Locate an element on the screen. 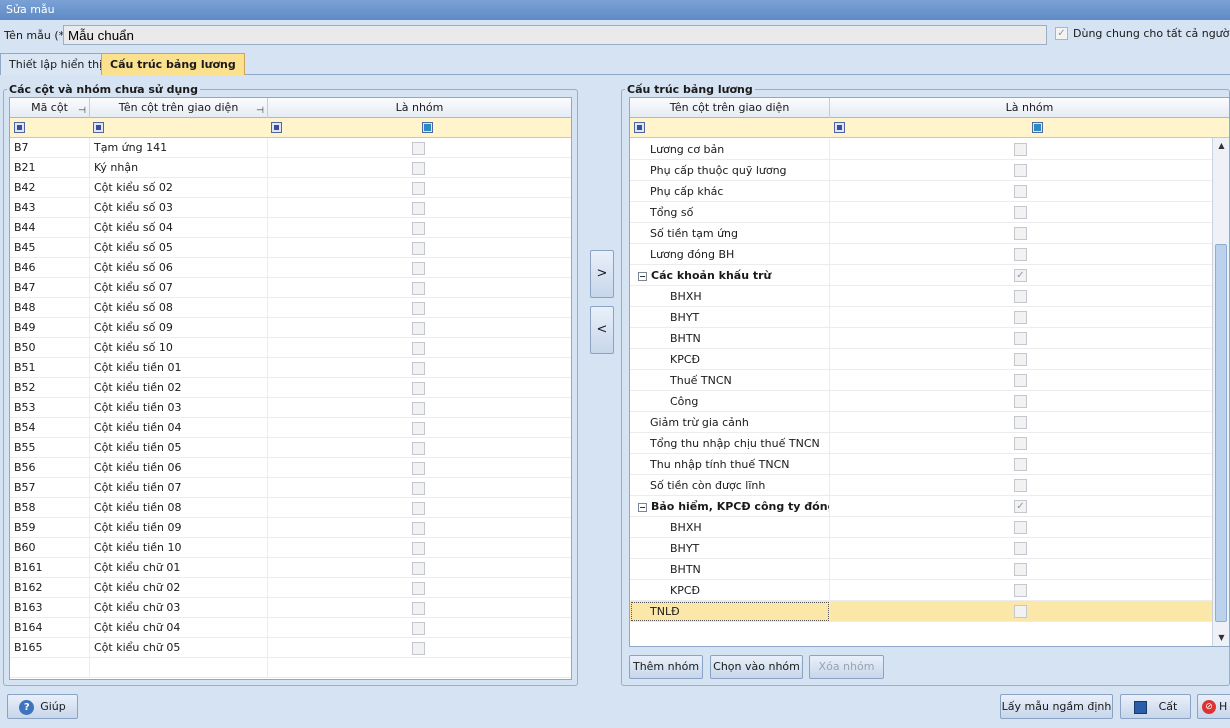 This screenshot has width=1230, height=728. tree-row: Phụ cấp khác is located at coordinates (921, 191).